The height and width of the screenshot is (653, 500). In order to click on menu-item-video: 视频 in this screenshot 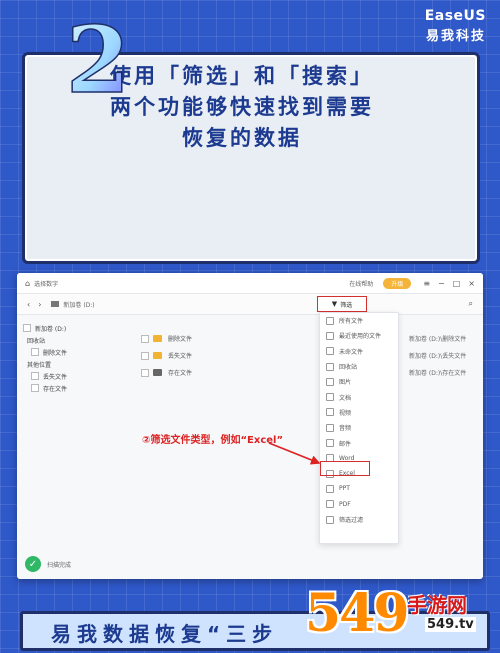, I will do `click(359, 412)`.